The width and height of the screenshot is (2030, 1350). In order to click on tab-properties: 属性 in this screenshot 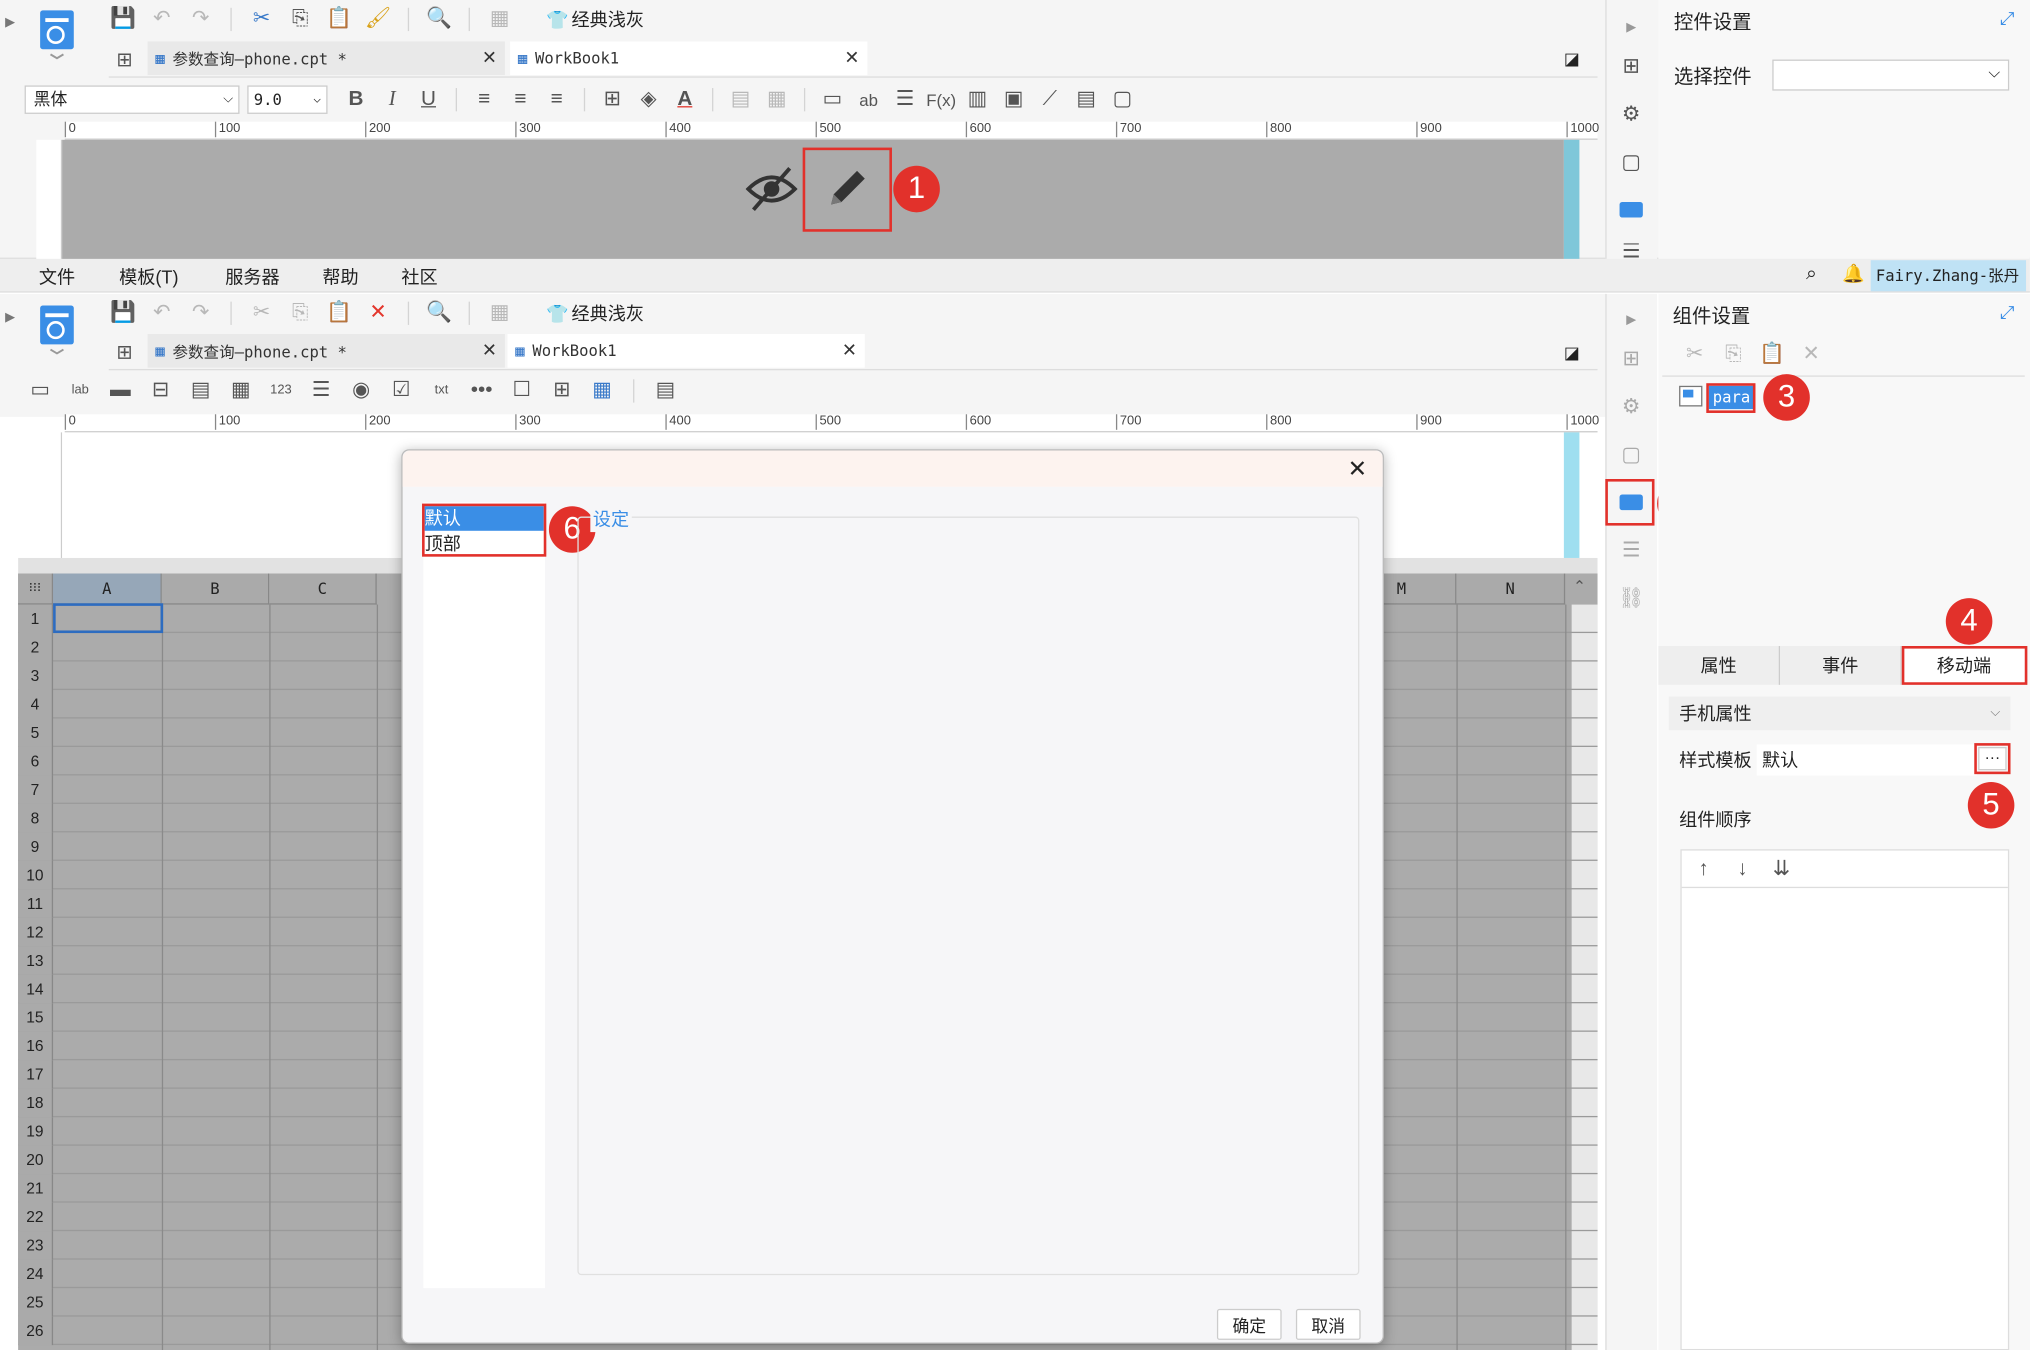, I will do `click(1719, 665)`.